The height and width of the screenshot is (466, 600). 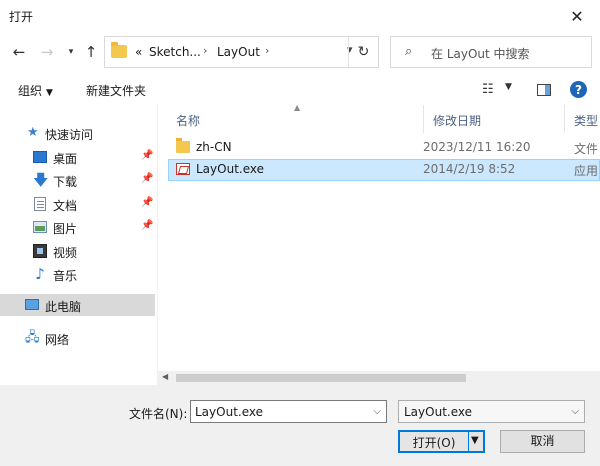 I want to click on sidebar-item-label: 下载, so click(x=65, y=182).